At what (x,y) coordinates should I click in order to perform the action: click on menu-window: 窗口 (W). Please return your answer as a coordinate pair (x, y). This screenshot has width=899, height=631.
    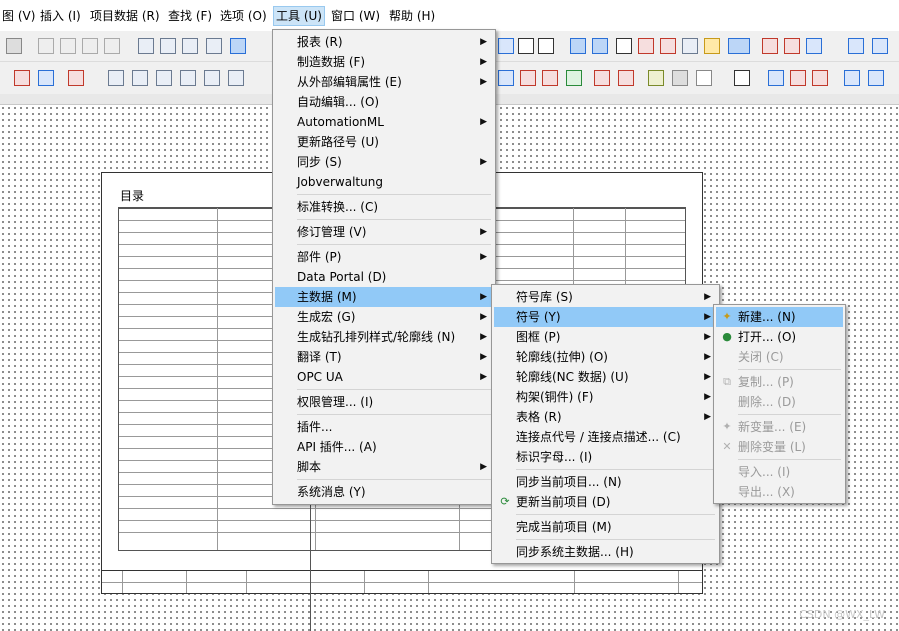
    Looking at the image, I should click on (355, 16).